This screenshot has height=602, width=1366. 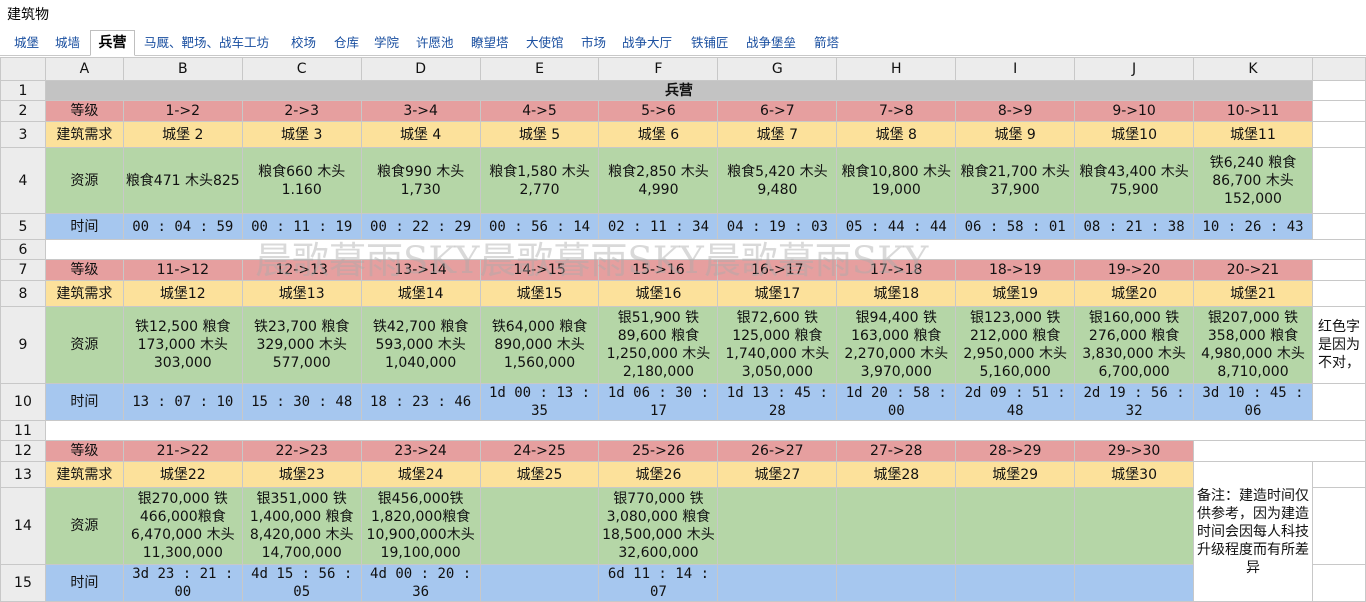 I want to click on requirement-cell: 城堡 8, so click(x=896, y=134).